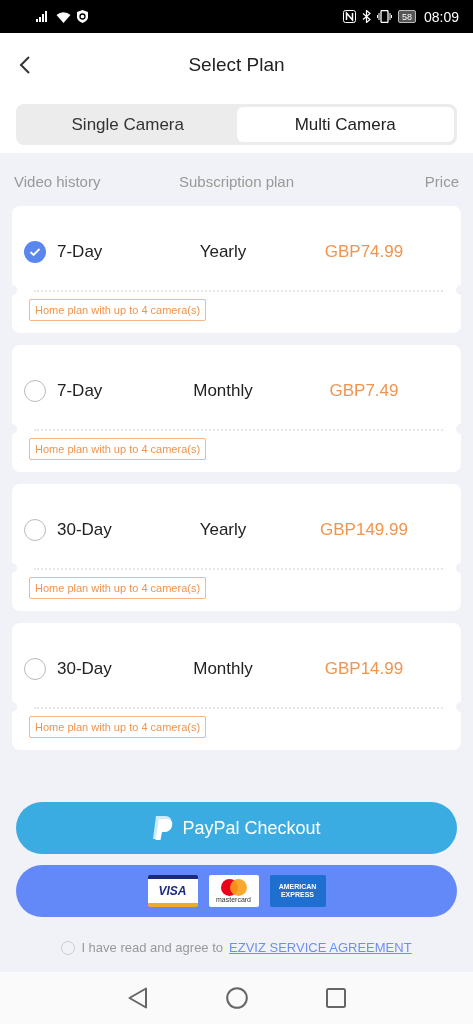 This screenshot has width=473, height=1024. Describe the element at coordinates (366, 16) in the screenshot. I see `bluetooth-icon` at that location.